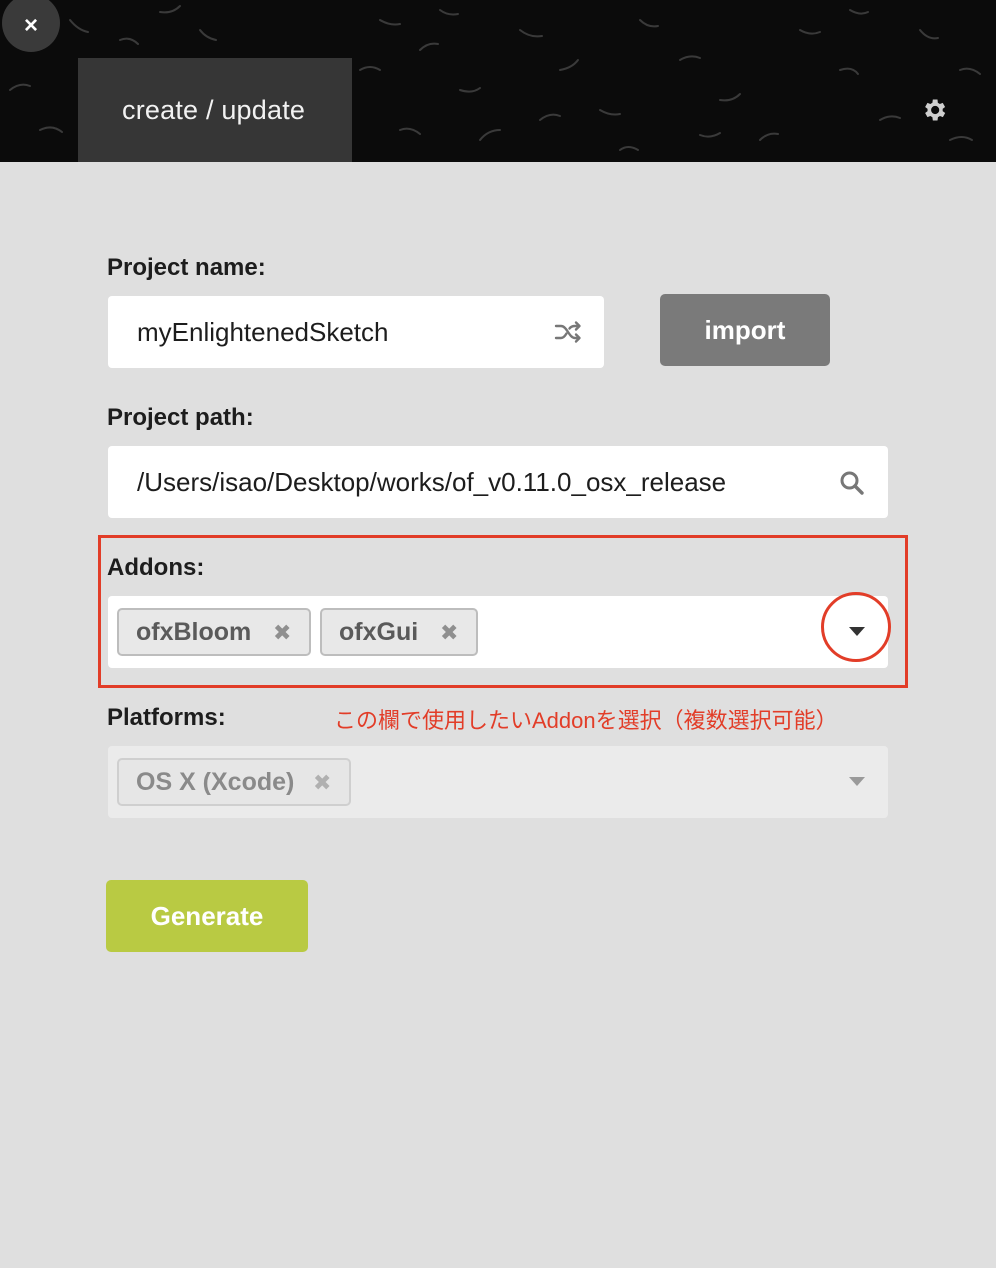 The height and width of the screenshot is (1268, 996). I want to click on platform-tag-osx: OS X (Xcode) ✖, so click(234, 782).